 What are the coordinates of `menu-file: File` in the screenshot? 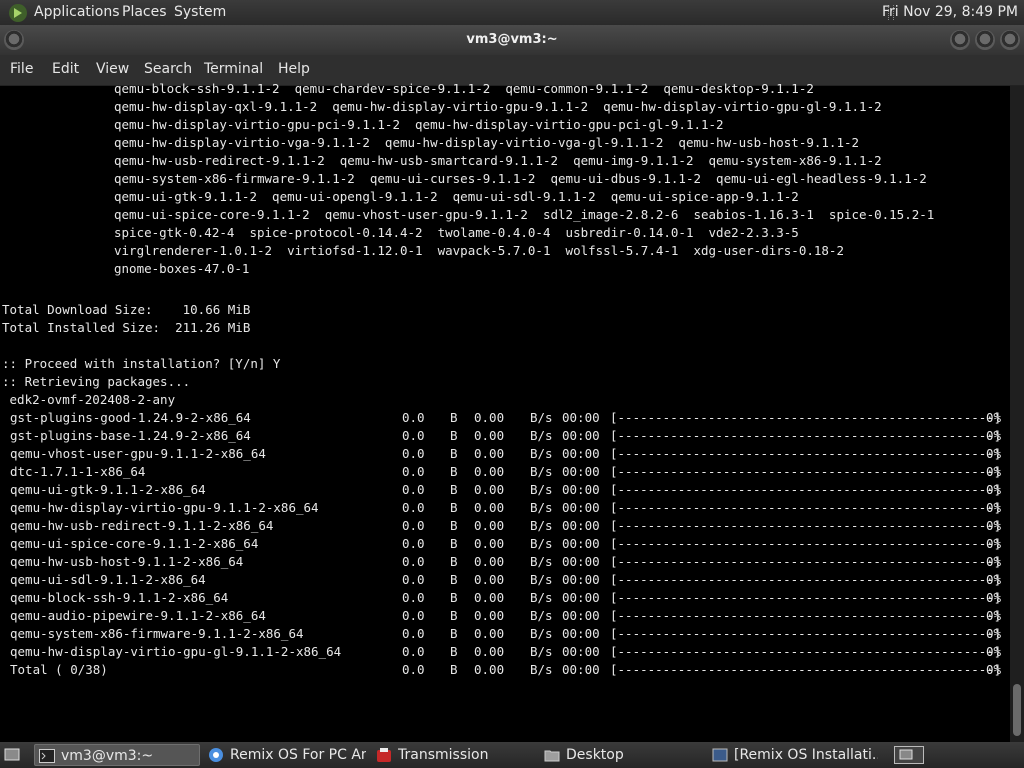 It's located at (21, 69).